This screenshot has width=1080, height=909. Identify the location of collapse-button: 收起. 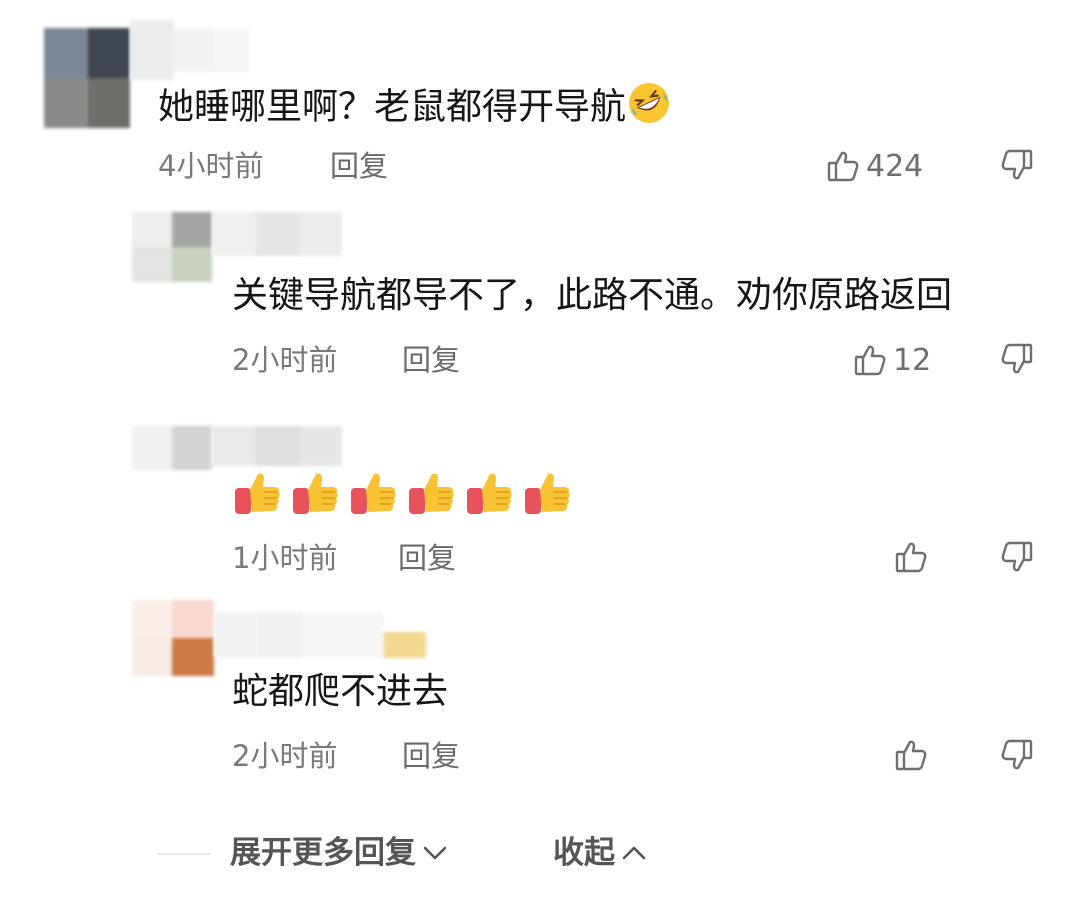
(601, 853).